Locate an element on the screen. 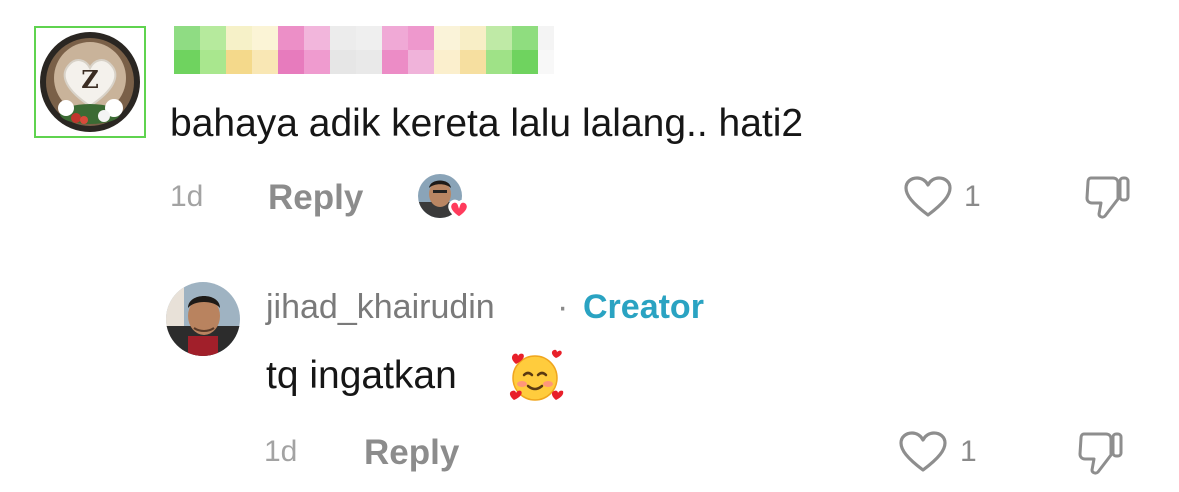  reply-button: Reply is located at coordinates (315, 198).